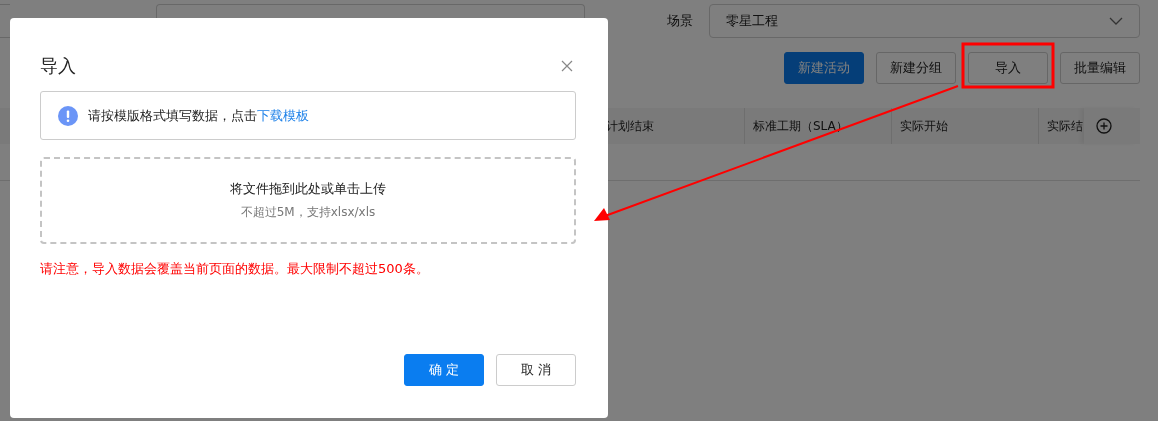 The image size is (1158, 421). Describe the element at coordinates (58, 66) in the screenshot. I see `dialog-title: 导入` at that location.